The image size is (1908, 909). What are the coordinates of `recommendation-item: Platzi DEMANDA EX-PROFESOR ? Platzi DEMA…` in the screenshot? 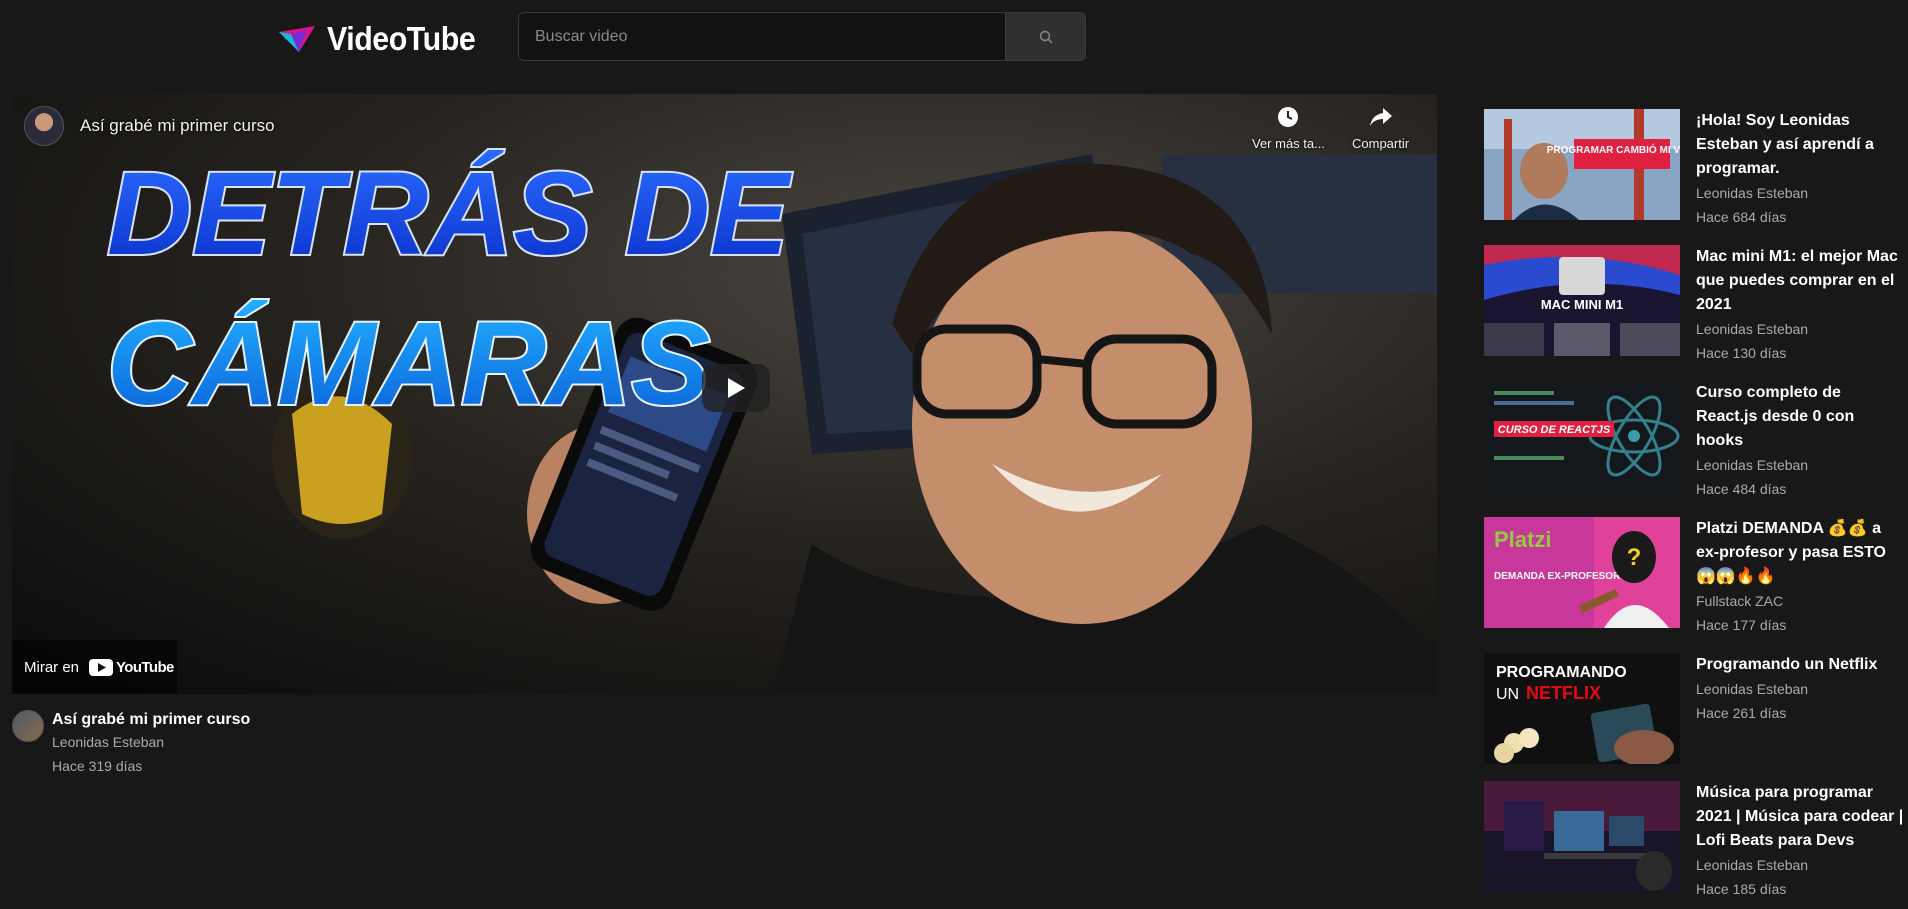 It's located at (1696, 577).